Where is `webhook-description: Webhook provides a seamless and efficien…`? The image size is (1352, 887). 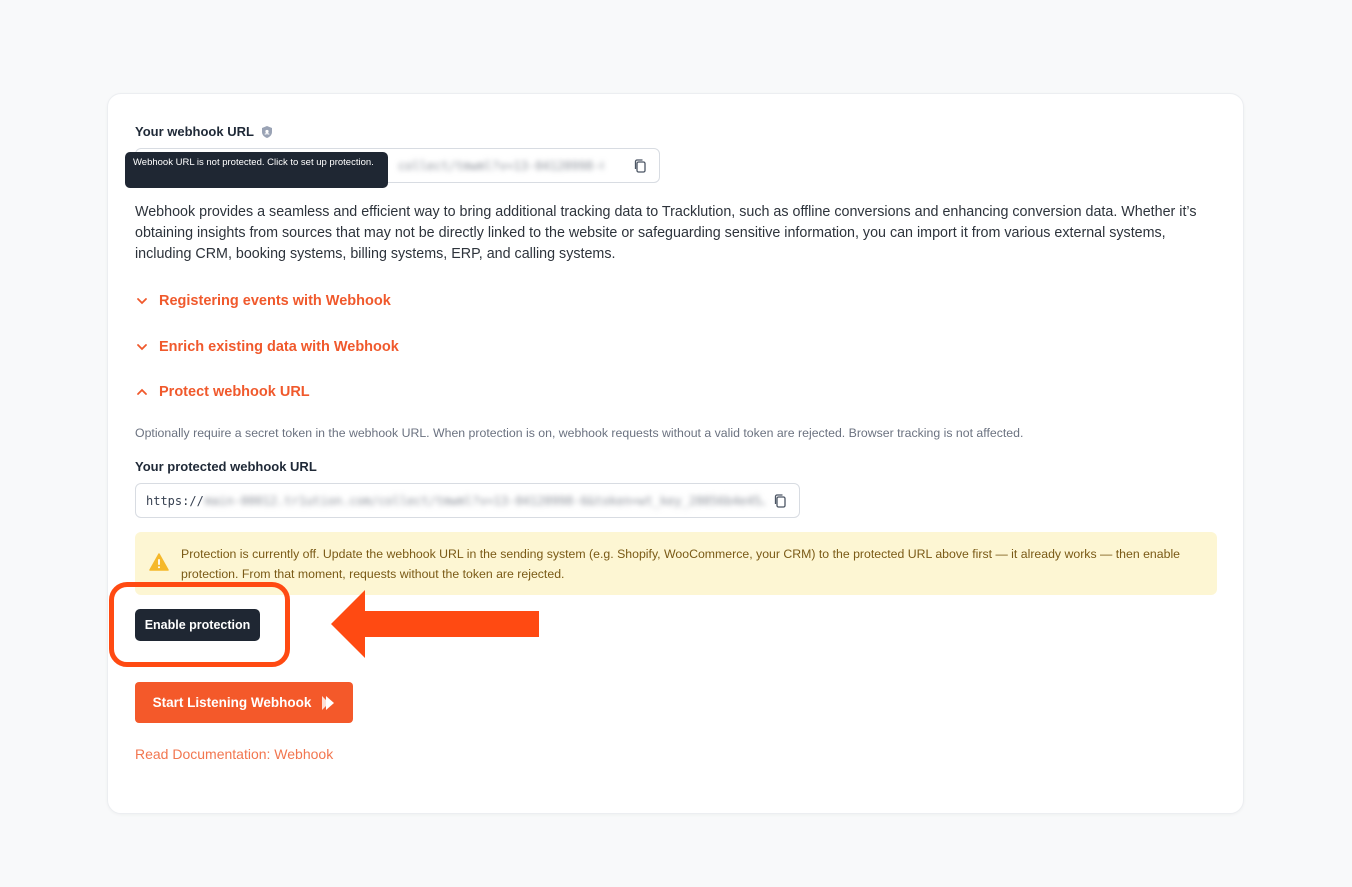
webhook-description: Webhook provides a seamless and efficien… is located at coordinates (666, 233).